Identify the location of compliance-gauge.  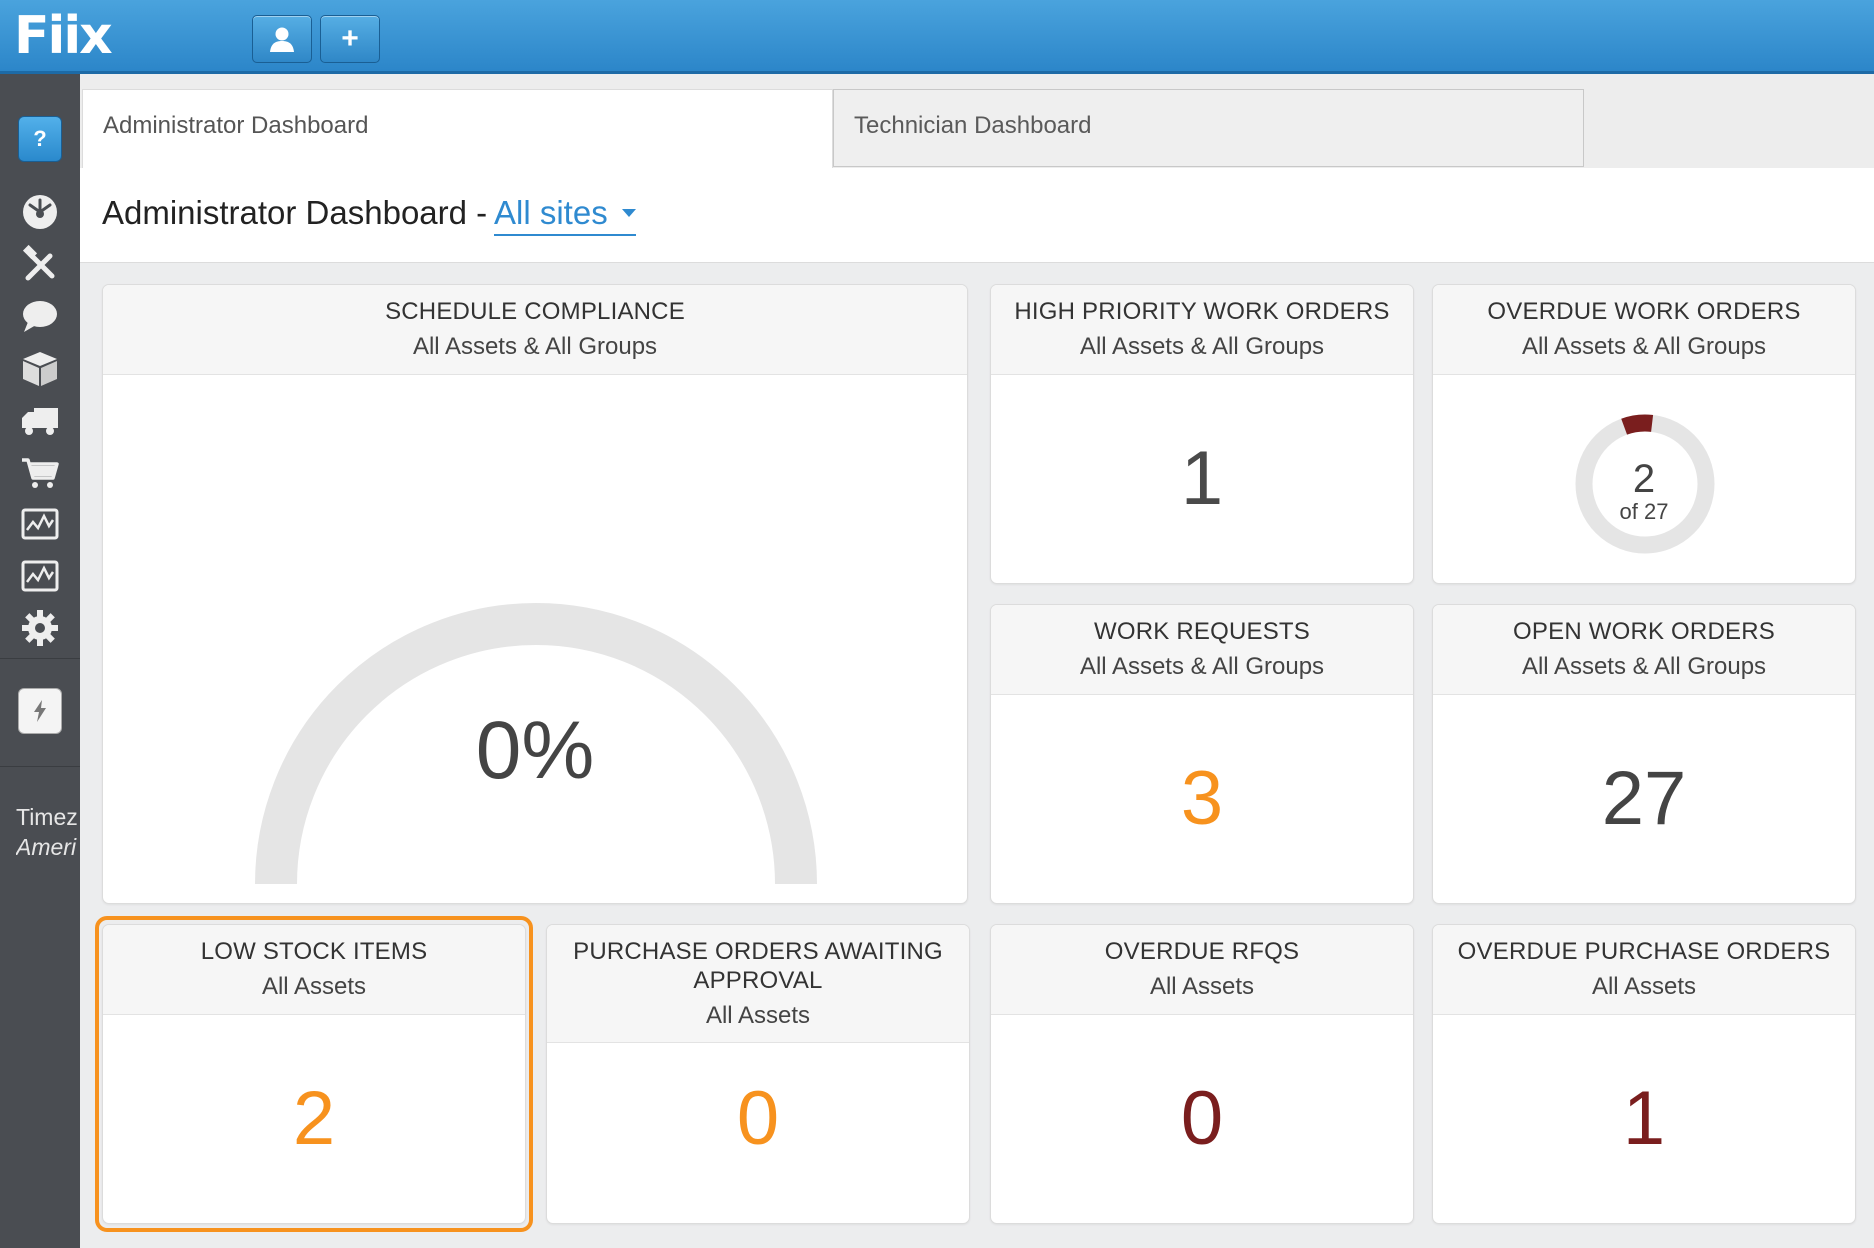
(536, 744).